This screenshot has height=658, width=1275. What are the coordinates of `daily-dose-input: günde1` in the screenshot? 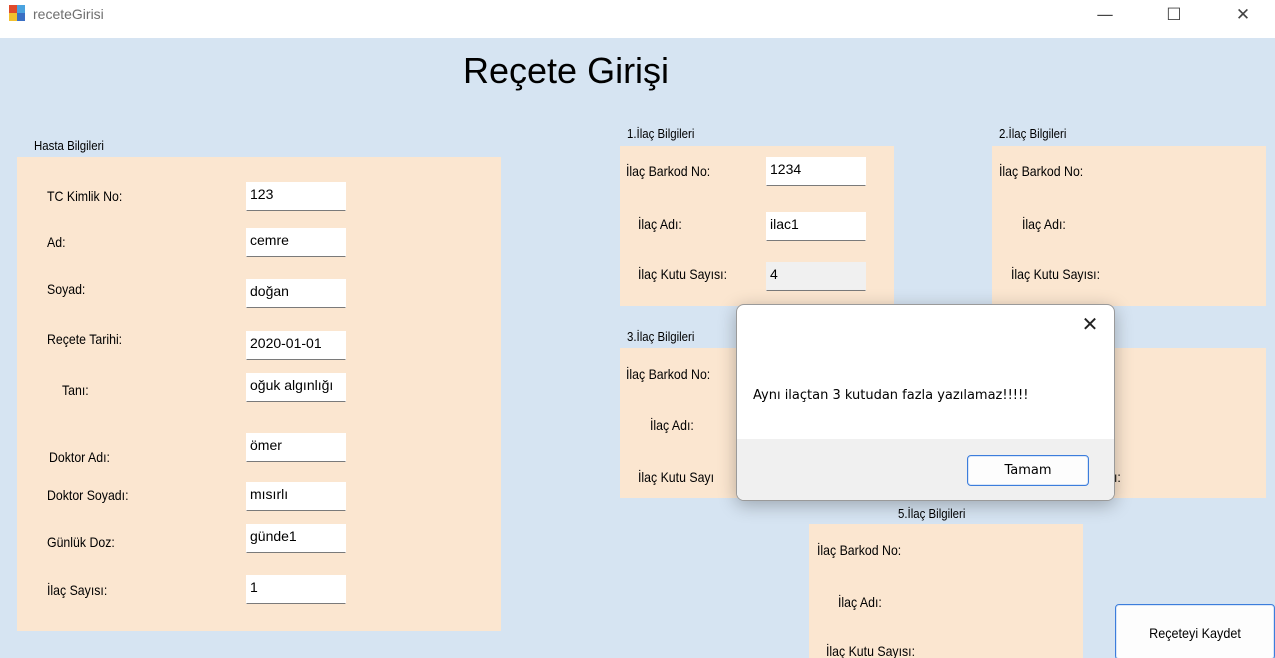 It's located at (296, 538).